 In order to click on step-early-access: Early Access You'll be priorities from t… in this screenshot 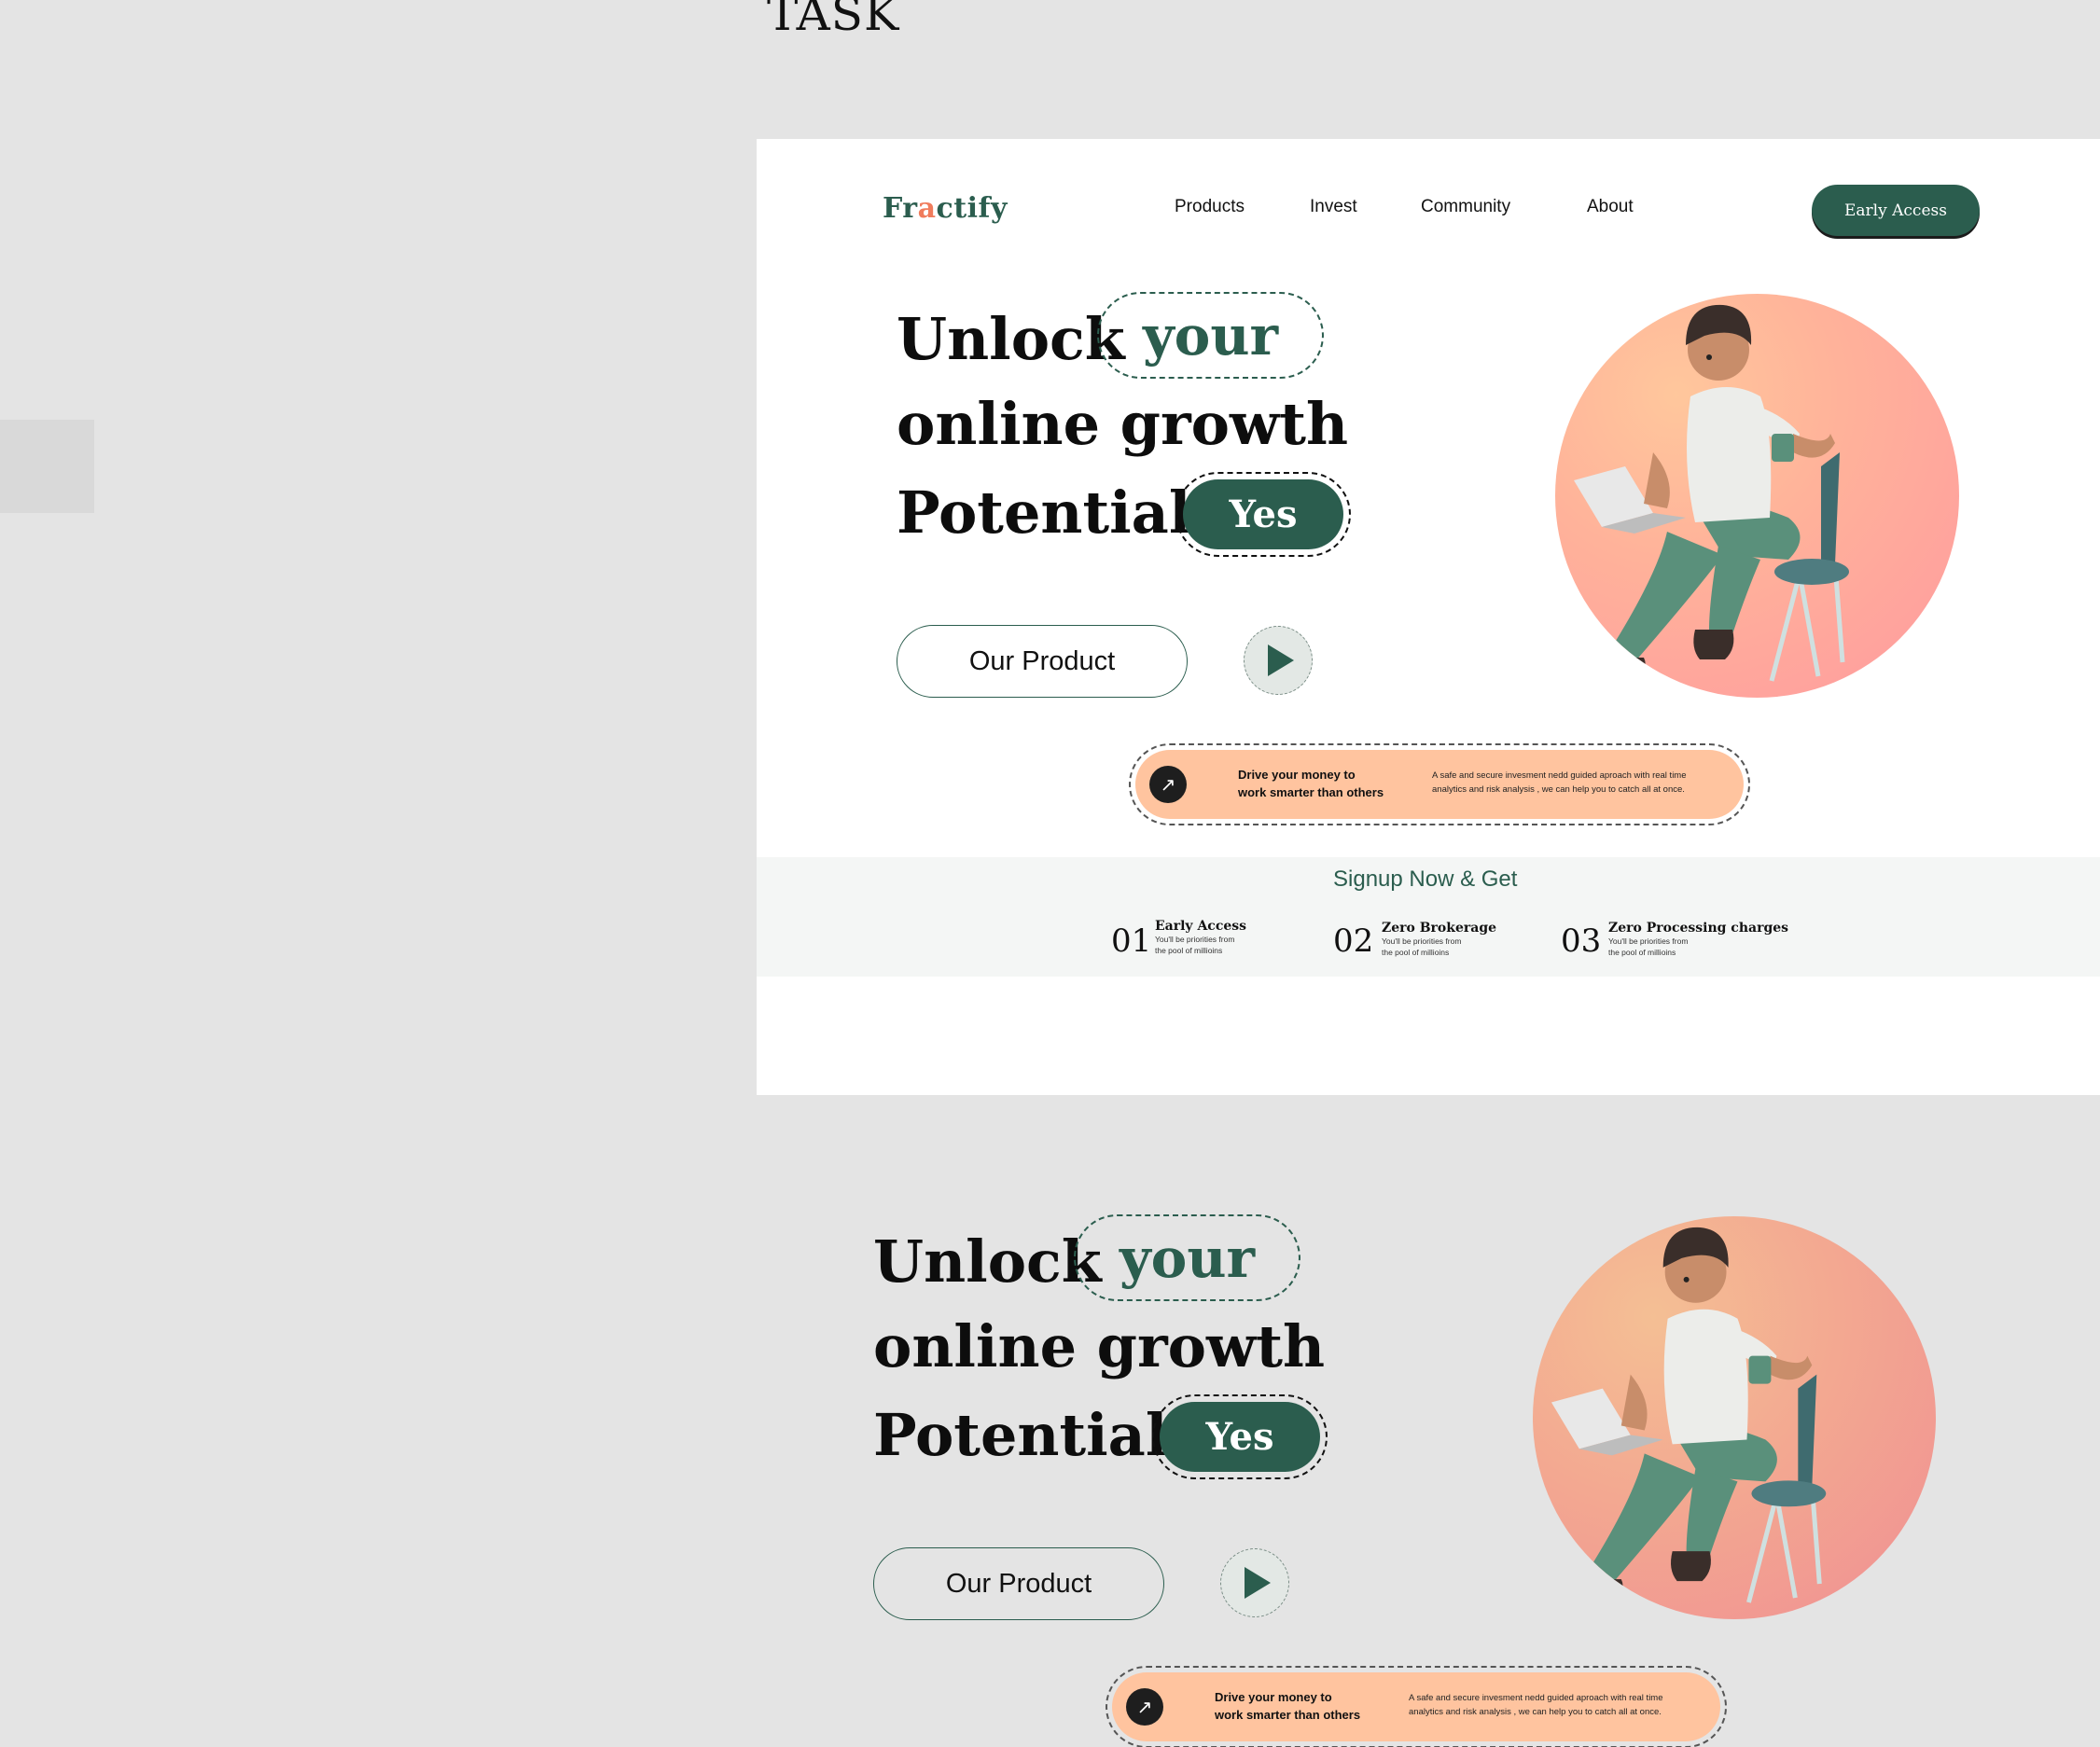, I will do `click(1201, 937)`.